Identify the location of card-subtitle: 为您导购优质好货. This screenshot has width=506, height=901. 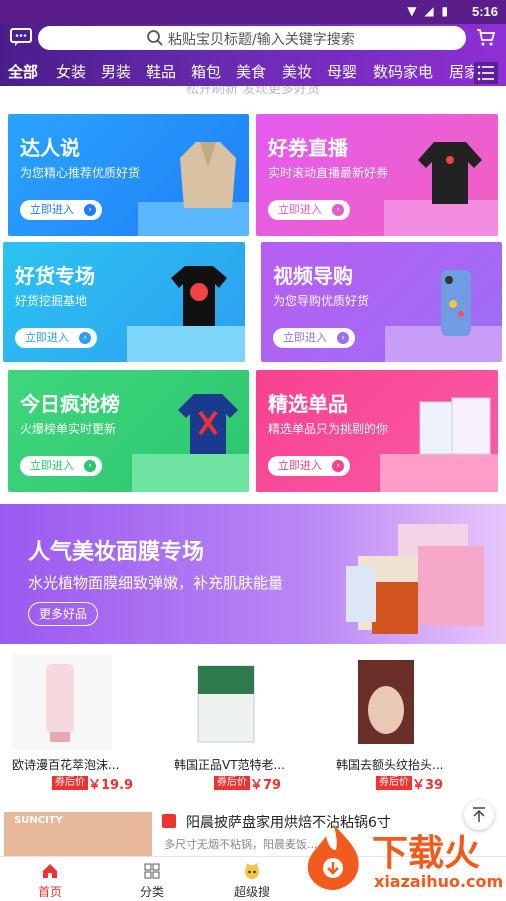
(321, 301).